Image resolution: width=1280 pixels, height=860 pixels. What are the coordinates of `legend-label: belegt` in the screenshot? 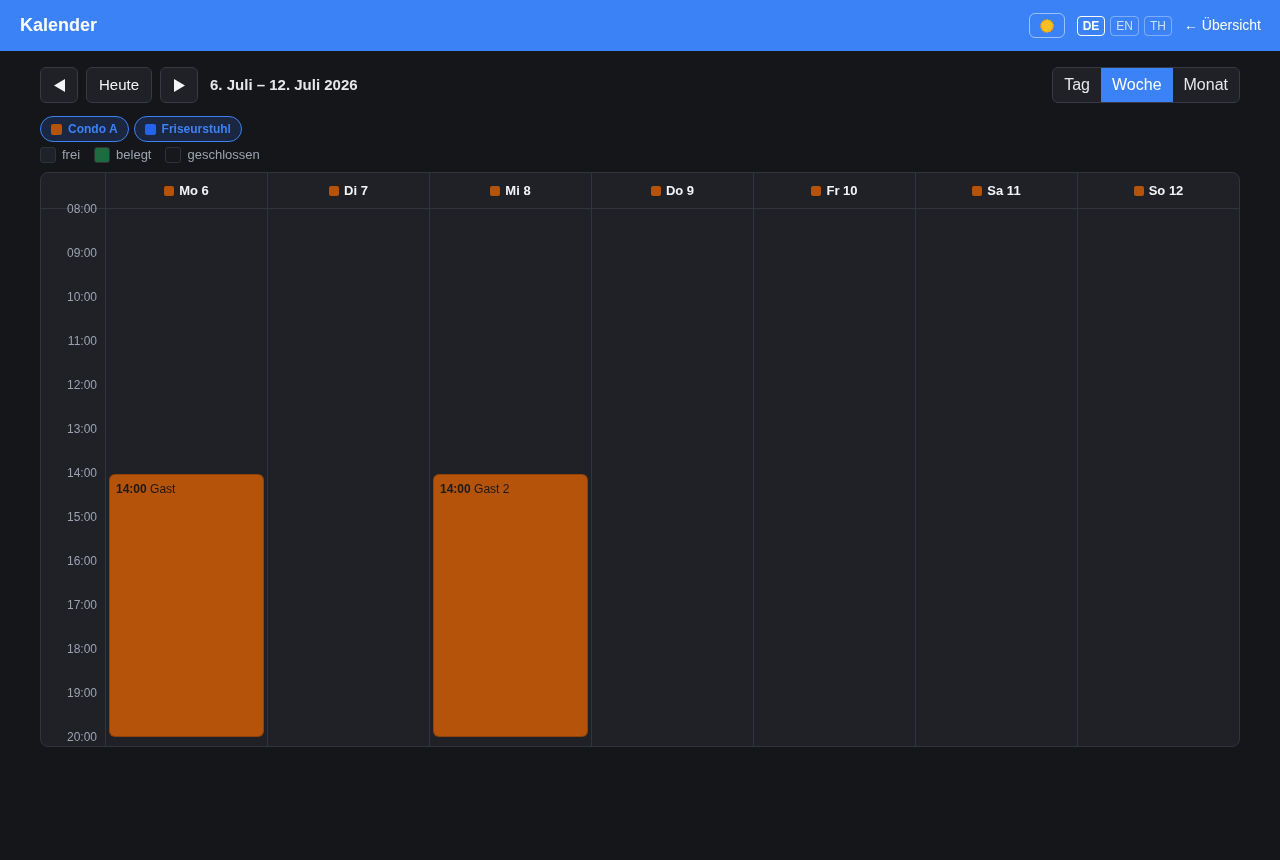 It's located at (134, 155).